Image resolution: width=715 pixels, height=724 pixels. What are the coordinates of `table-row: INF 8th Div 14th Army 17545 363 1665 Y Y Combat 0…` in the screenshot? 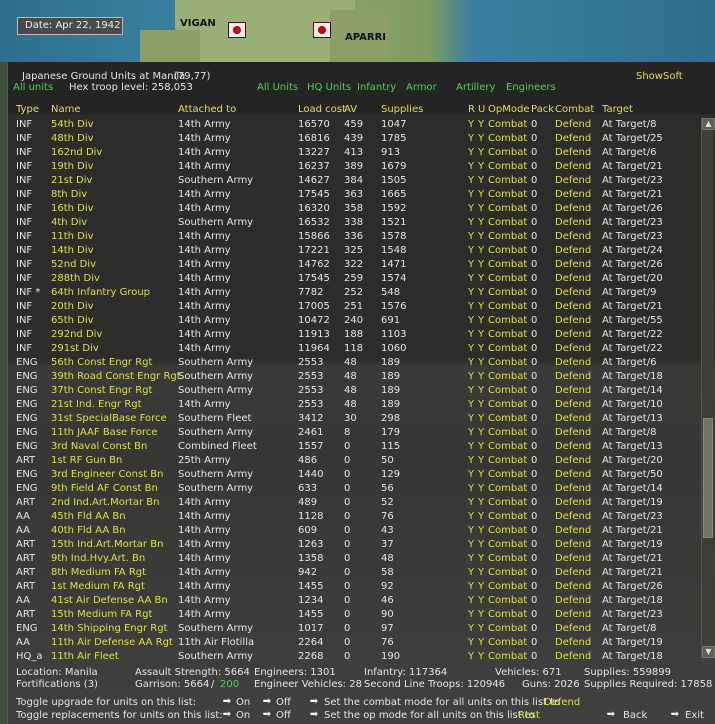 It's located at (353, 195).